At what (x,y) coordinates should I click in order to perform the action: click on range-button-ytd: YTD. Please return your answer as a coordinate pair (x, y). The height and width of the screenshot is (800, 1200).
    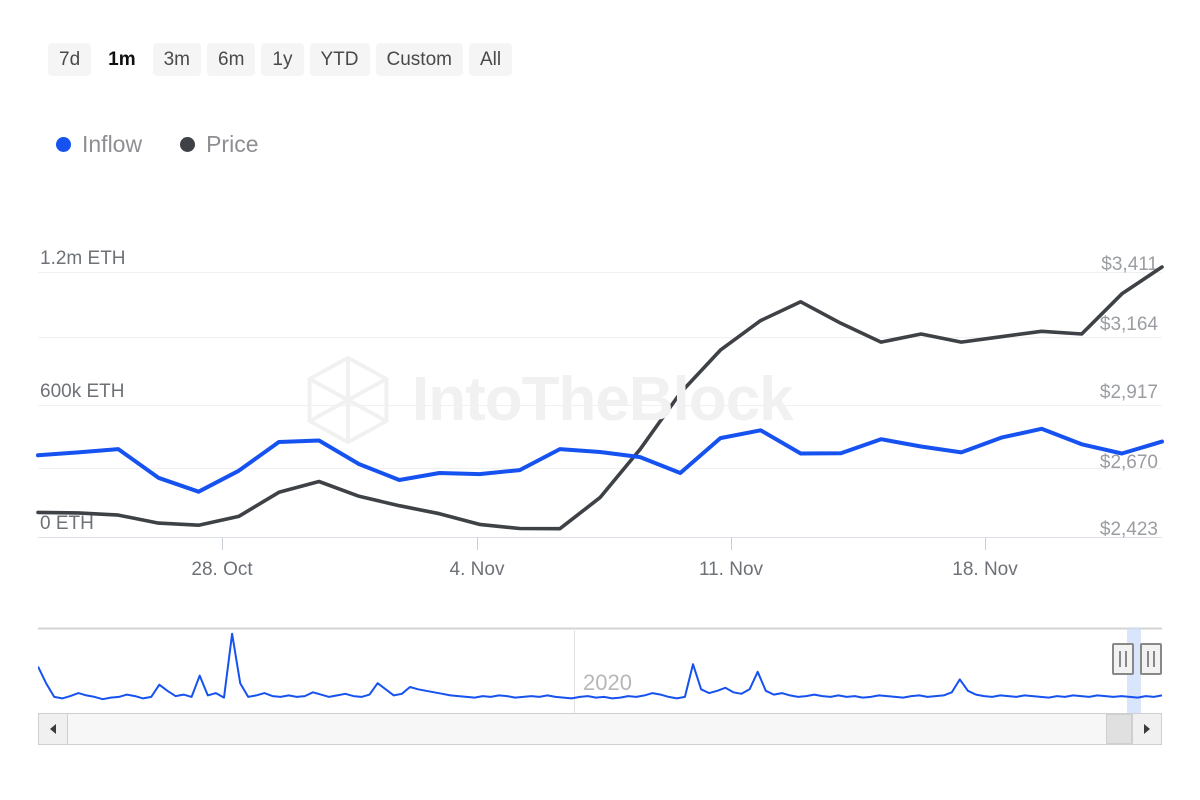
    Looking at the image, I should click on (339, 59).